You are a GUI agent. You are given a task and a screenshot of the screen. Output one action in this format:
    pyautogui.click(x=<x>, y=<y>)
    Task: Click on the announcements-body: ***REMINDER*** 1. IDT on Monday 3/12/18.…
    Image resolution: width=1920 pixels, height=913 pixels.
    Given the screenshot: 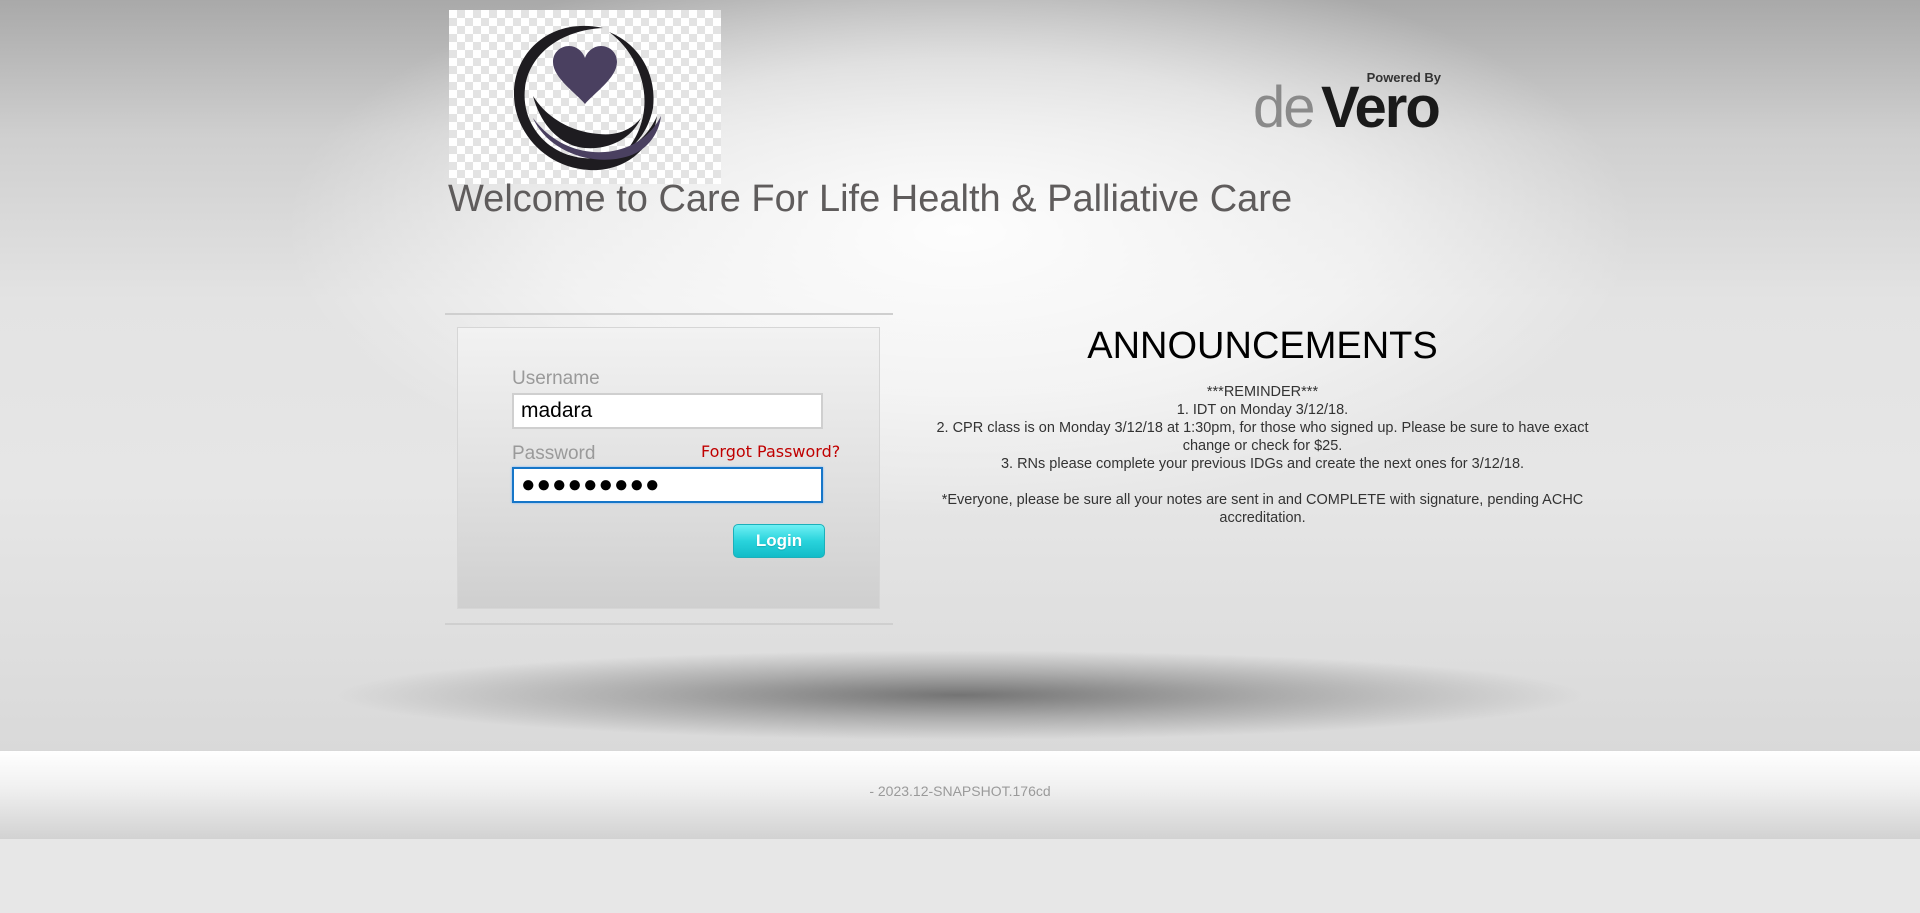 What is the action you would take?
    pyautogui.click(x=1262, y=455)
    